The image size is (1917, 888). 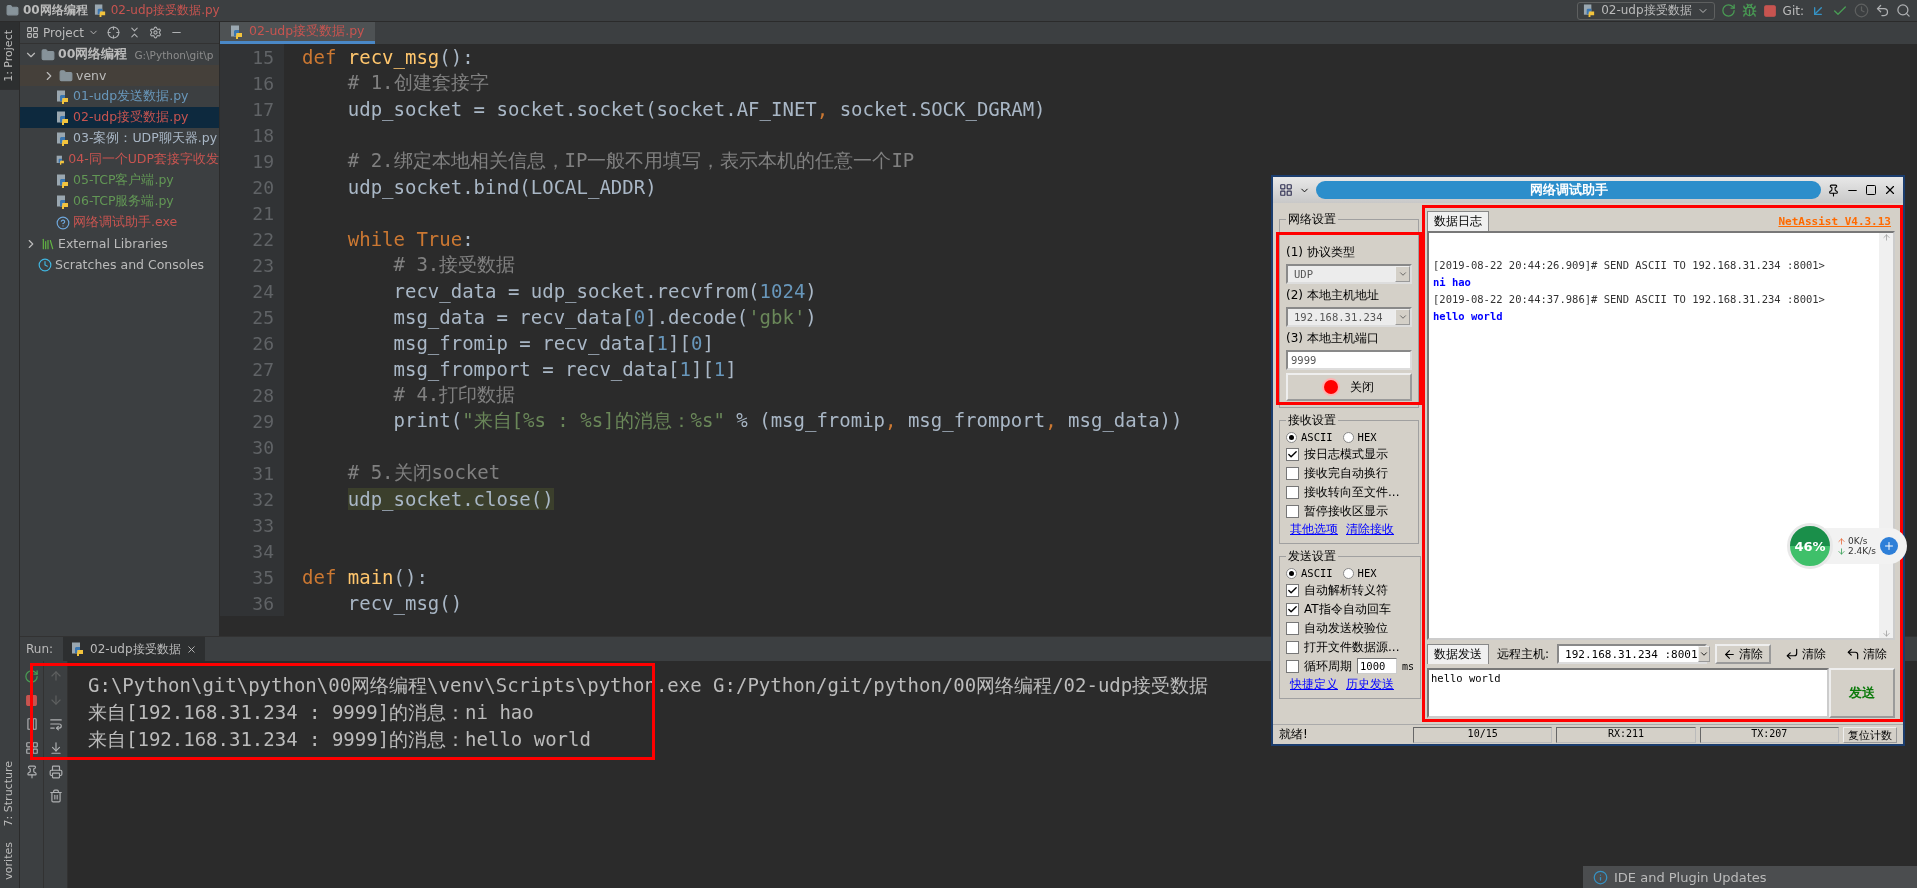 I want to click on file-name: 05-TCP客户端.py, so click(x=123, y=180).